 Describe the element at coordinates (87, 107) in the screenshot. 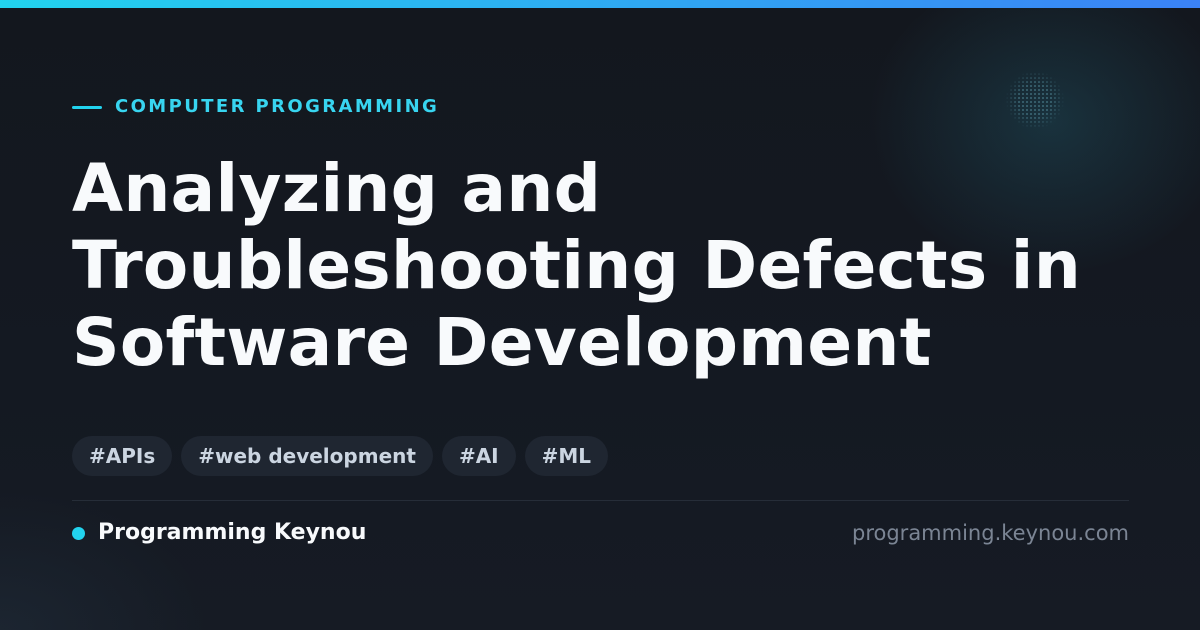

I see `dash-line-icon` at that location.